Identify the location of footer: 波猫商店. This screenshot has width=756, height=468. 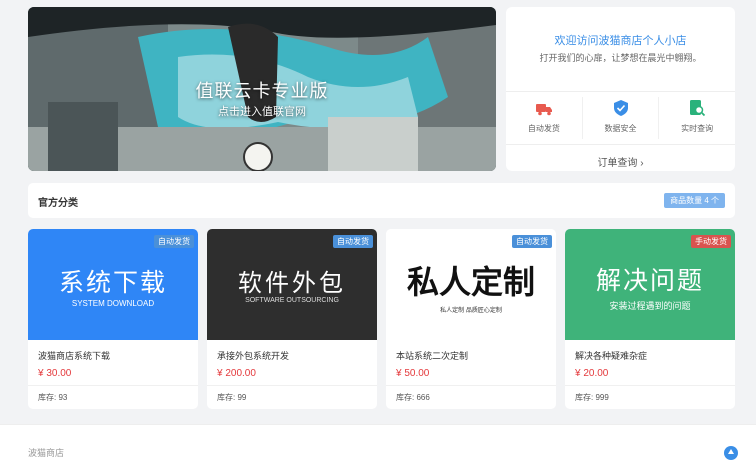
(378, 446).